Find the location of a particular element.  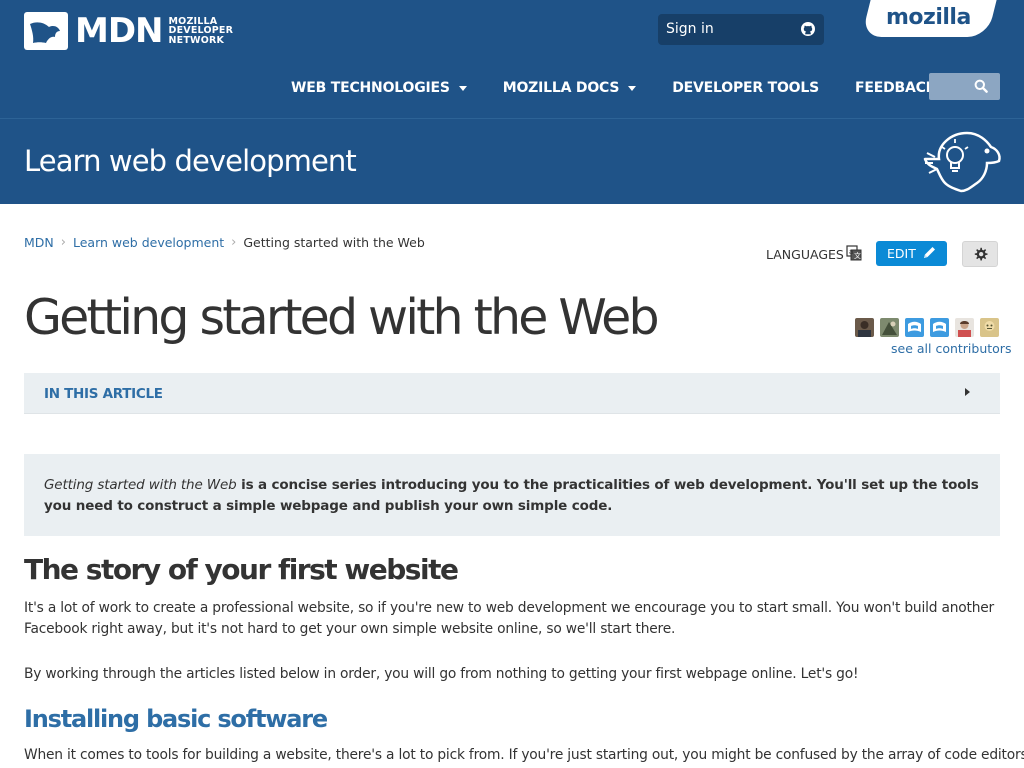

translate-icon: a 文 is located at coordinates (854, 253).